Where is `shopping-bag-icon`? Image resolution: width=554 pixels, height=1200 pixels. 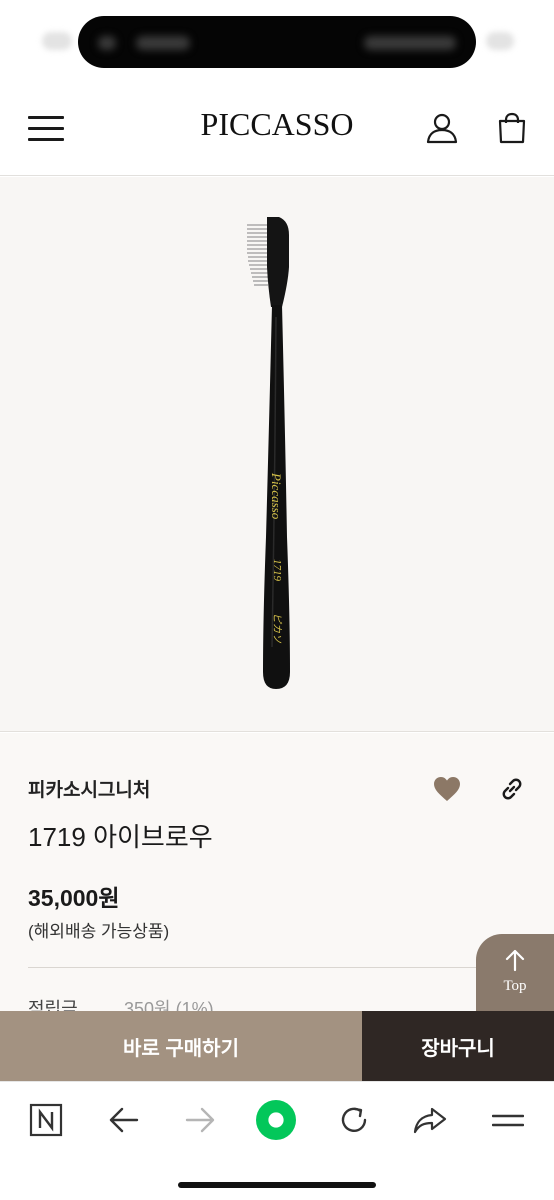
shopping-bag-icon is located at coordinates (512, 128).